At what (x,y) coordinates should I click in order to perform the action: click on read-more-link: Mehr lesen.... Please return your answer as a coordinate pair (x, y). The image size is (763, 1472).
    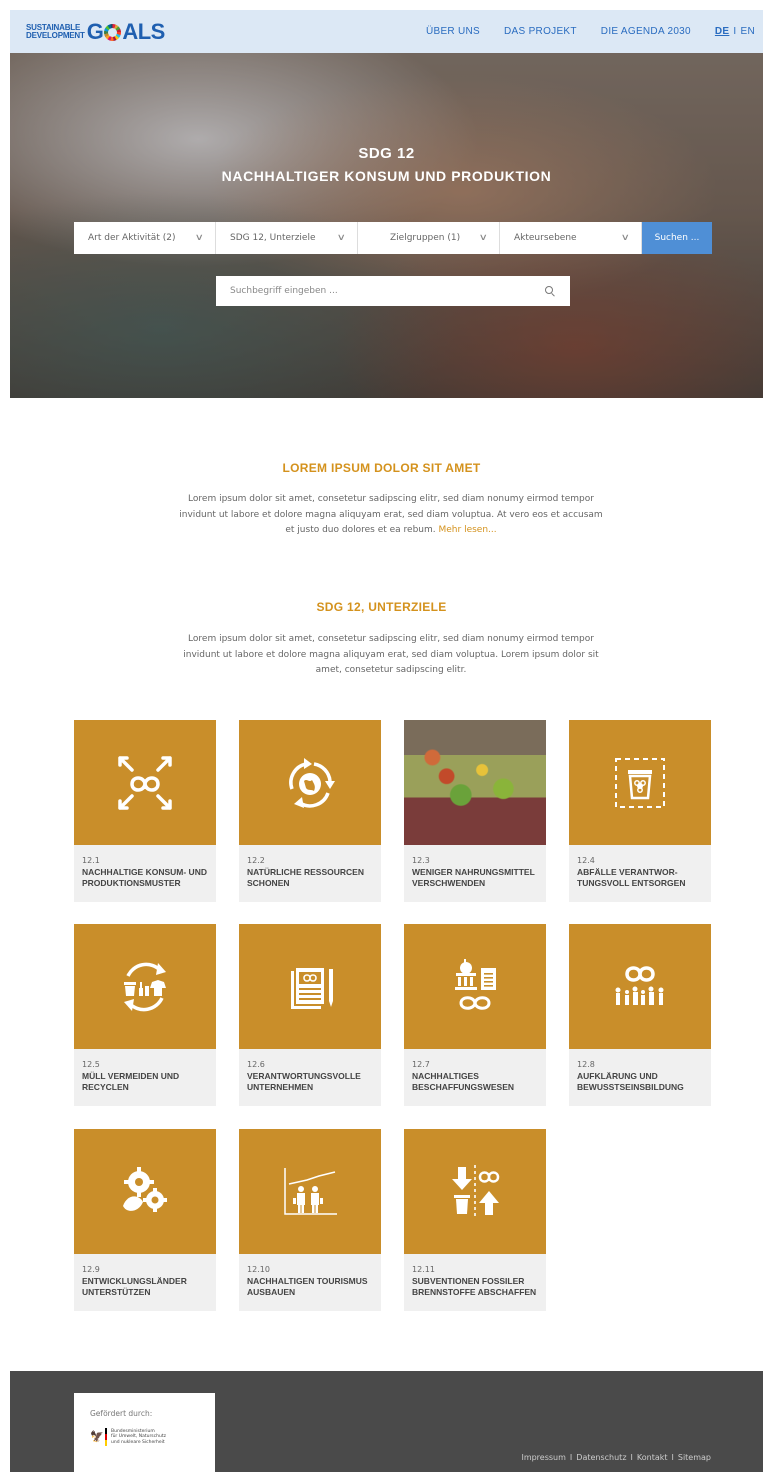
    Looking at the image, I should click on (468, 530).